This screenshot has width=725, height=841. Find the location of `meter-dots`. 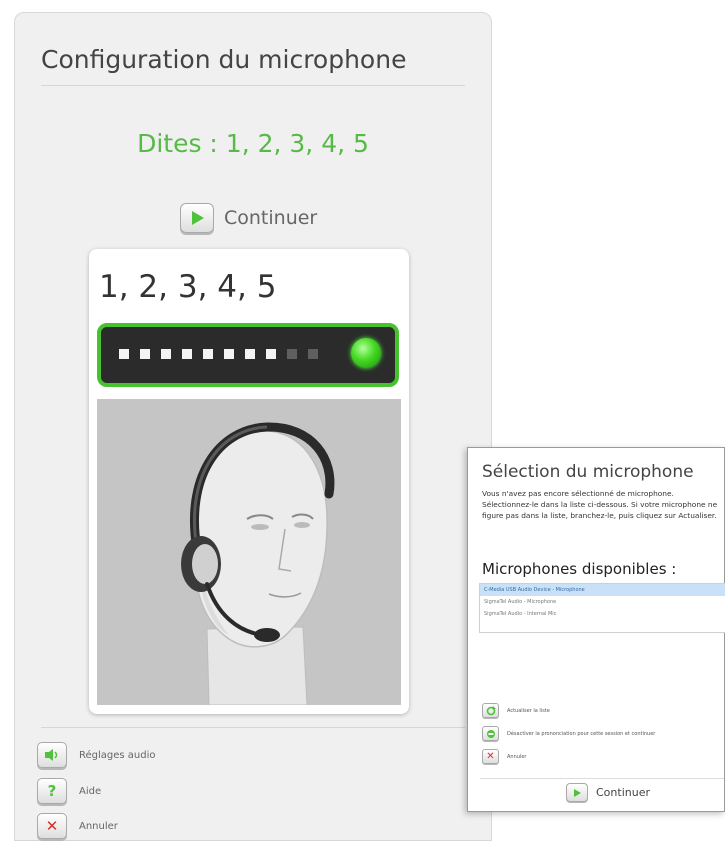

meter-dots is located at coordinates (218, 354).